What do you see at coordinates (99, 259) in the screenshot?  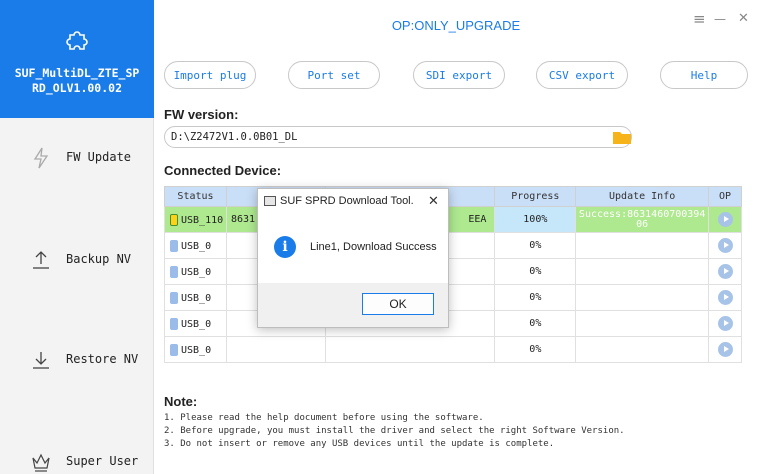 I see `sidebar-item-label: Backup NV` at bounding box center [99, 259].